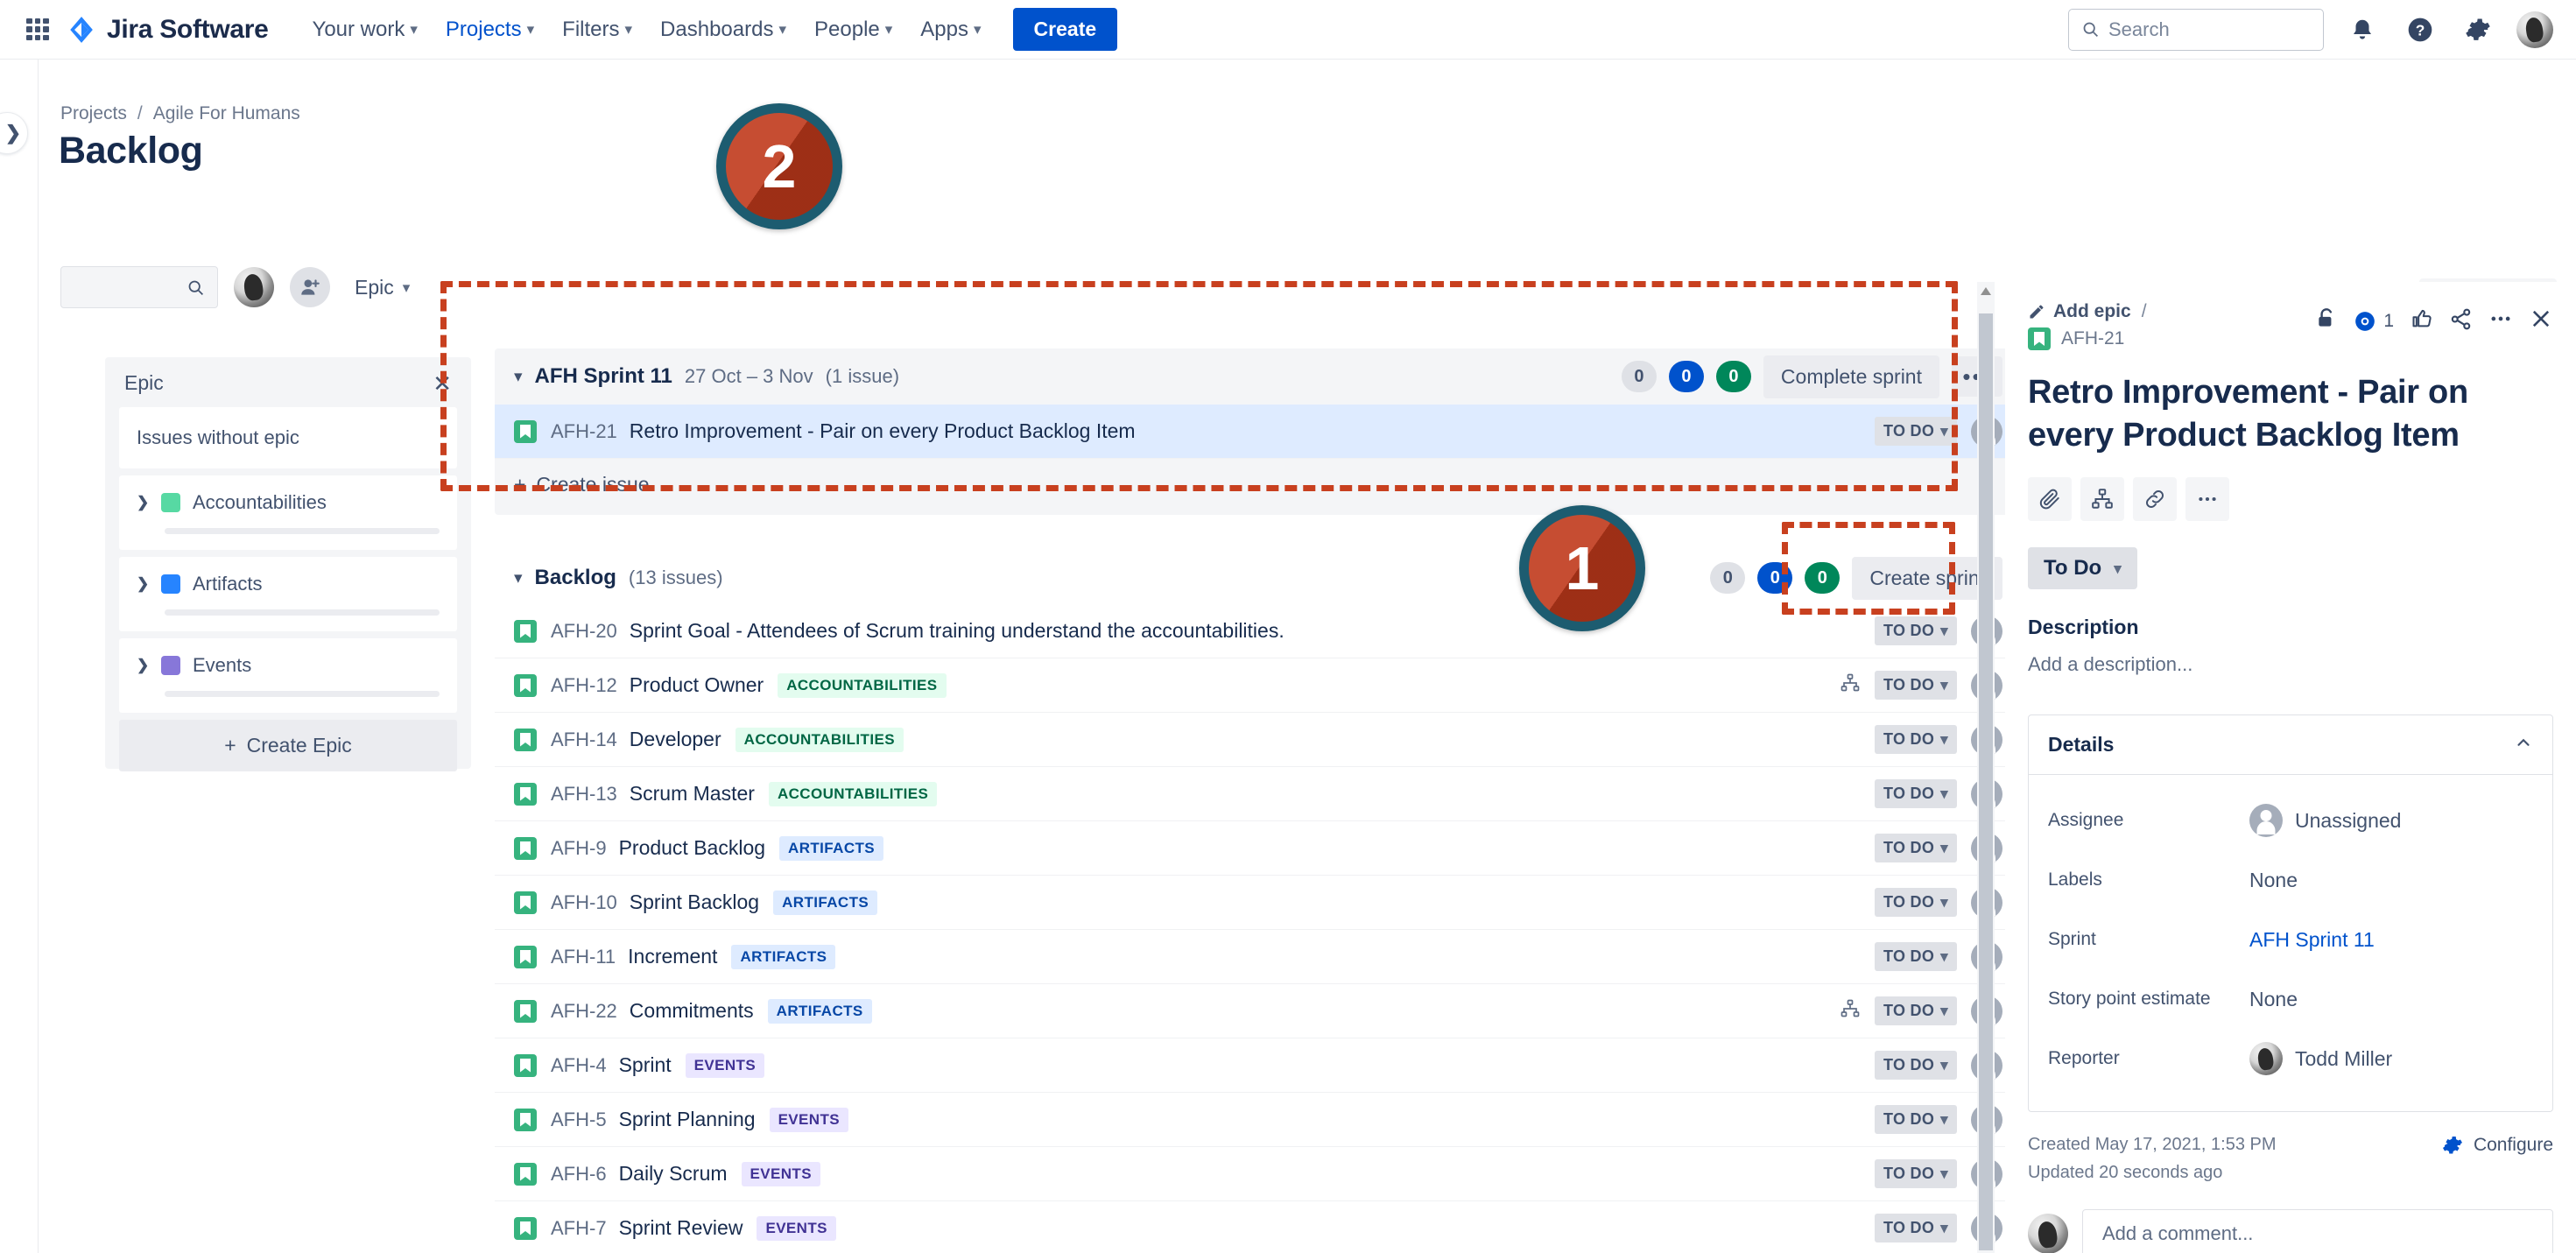 The width and height of the screenshot is (2576, 1253). Describe the element at coordinates (2290, 745) in the screenshot. I see `details-card-header: Details` at that location.